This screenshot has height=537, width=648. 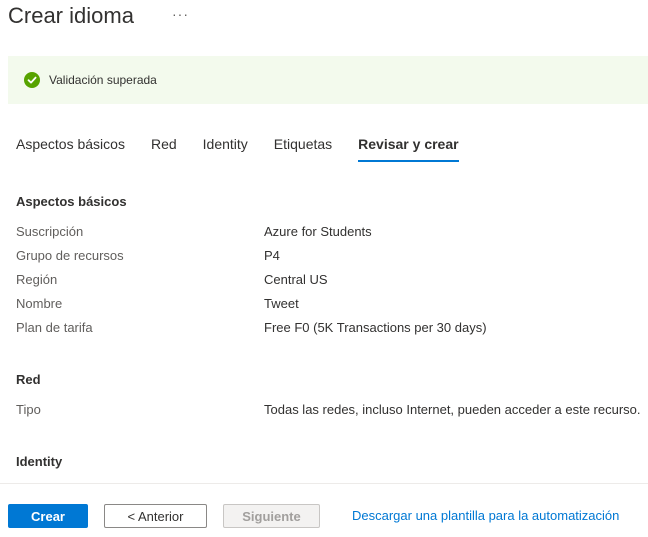 I want to click on row-label: Región, so click(x=37, y=279).